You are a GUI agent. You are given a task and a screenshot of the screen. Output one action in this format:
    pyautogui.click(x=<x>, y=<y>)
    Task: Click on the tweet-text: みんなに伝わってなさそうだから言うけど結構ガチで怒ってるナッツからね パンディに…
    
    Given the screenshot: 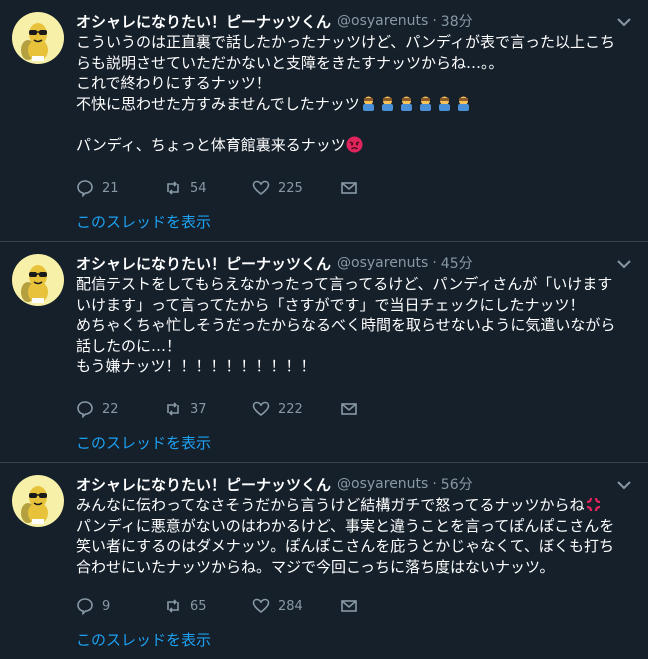 What is the action you would take?
    pyautogui.click(x=356, y=536)
    